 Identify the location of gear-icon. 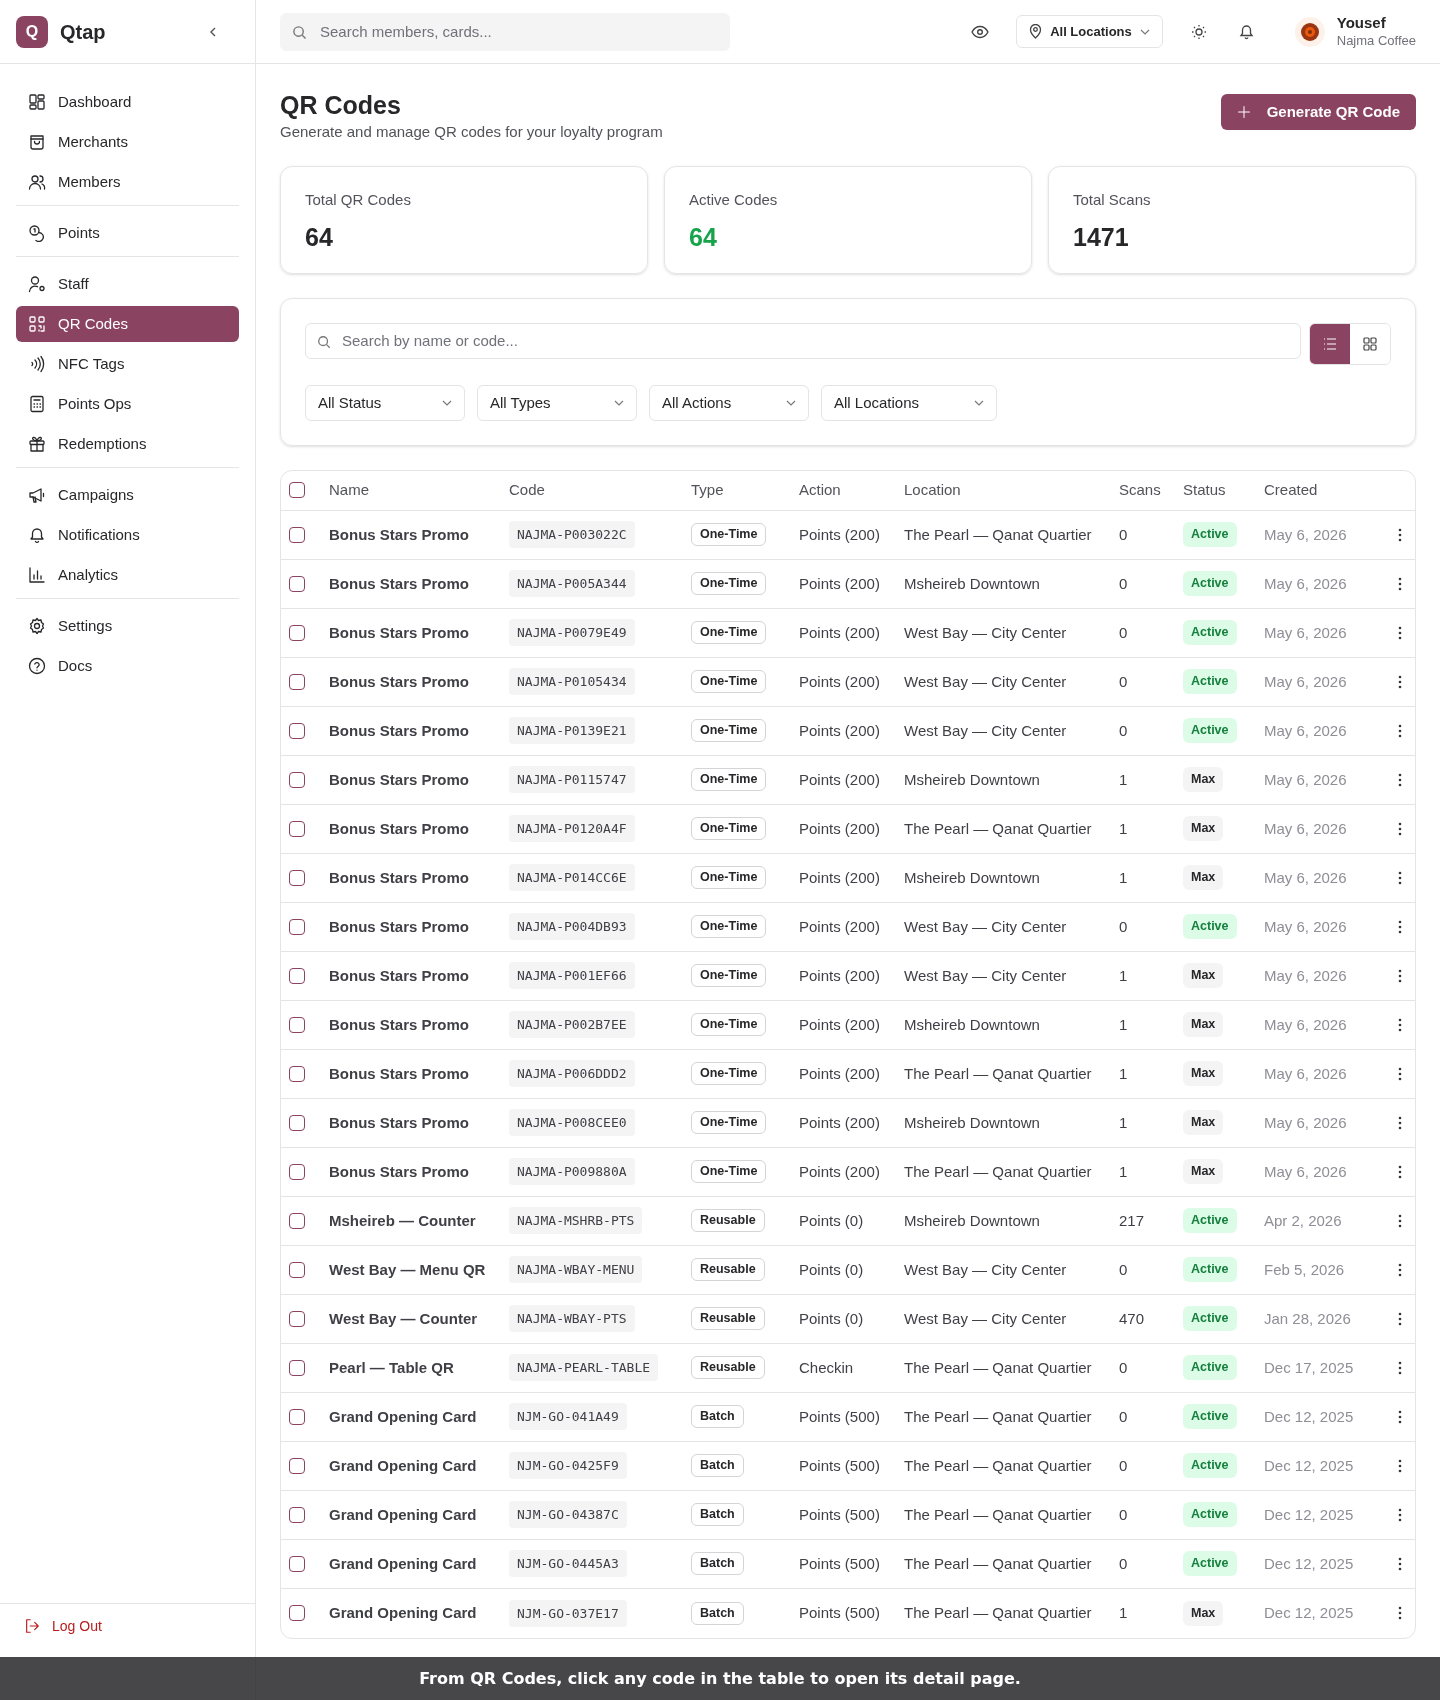
(37, 626).